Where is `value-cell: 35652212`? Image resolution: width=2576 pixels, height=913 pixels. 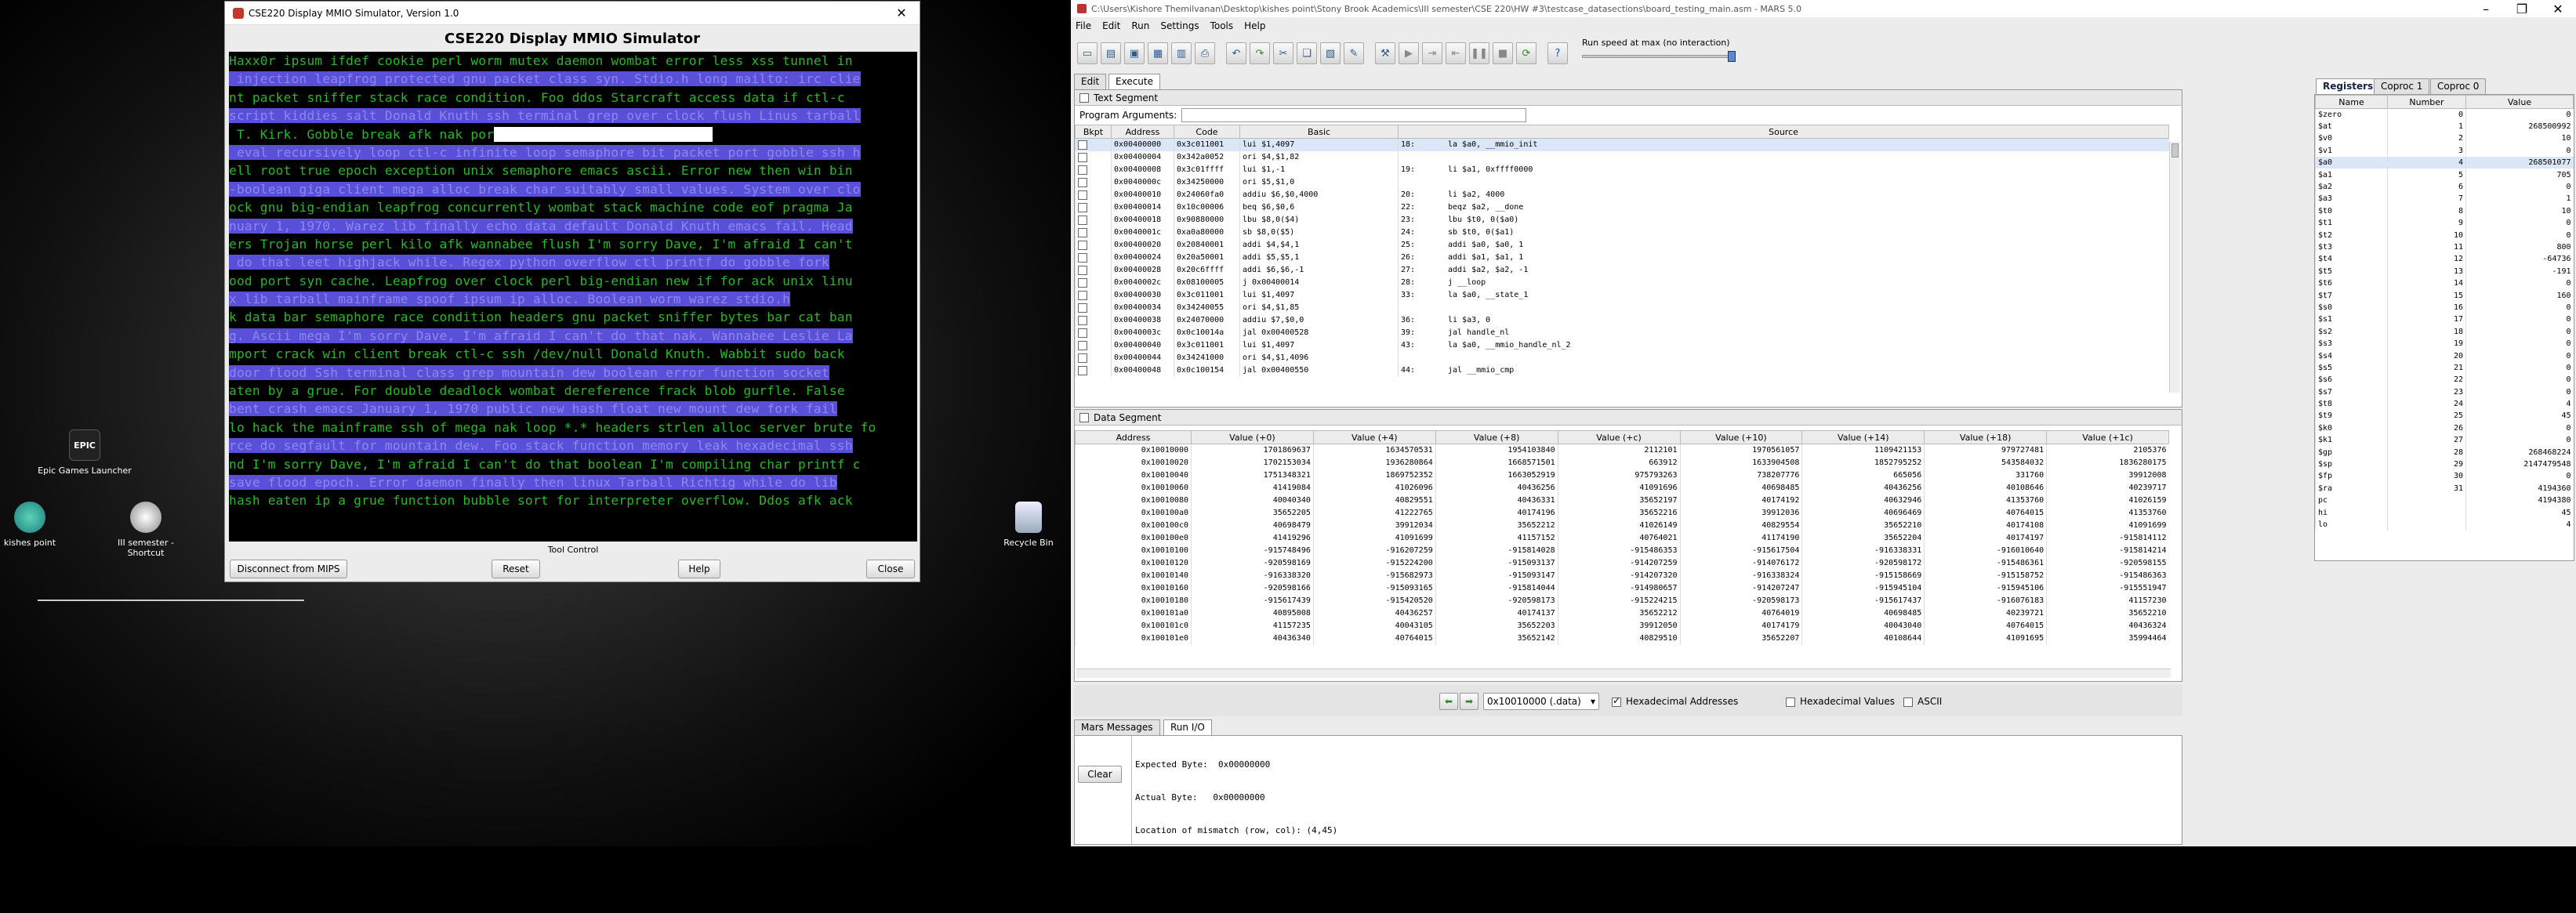
value-cell: 35652212 is located at coordinates (1619, 614).